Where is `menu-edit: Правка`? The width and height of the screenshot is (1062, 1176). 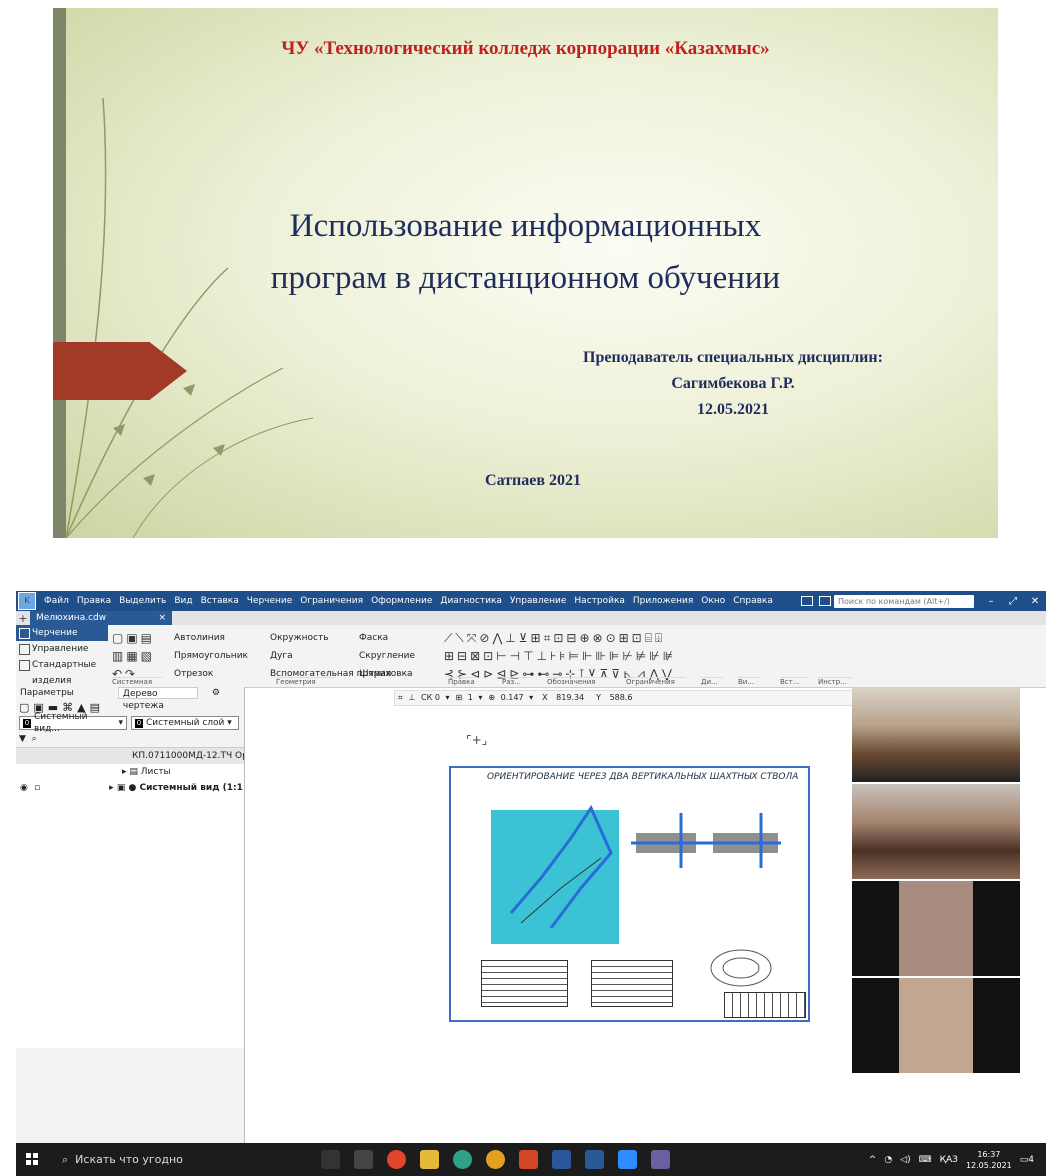
menu-edit: Правка is located at coordinates (94, 601).